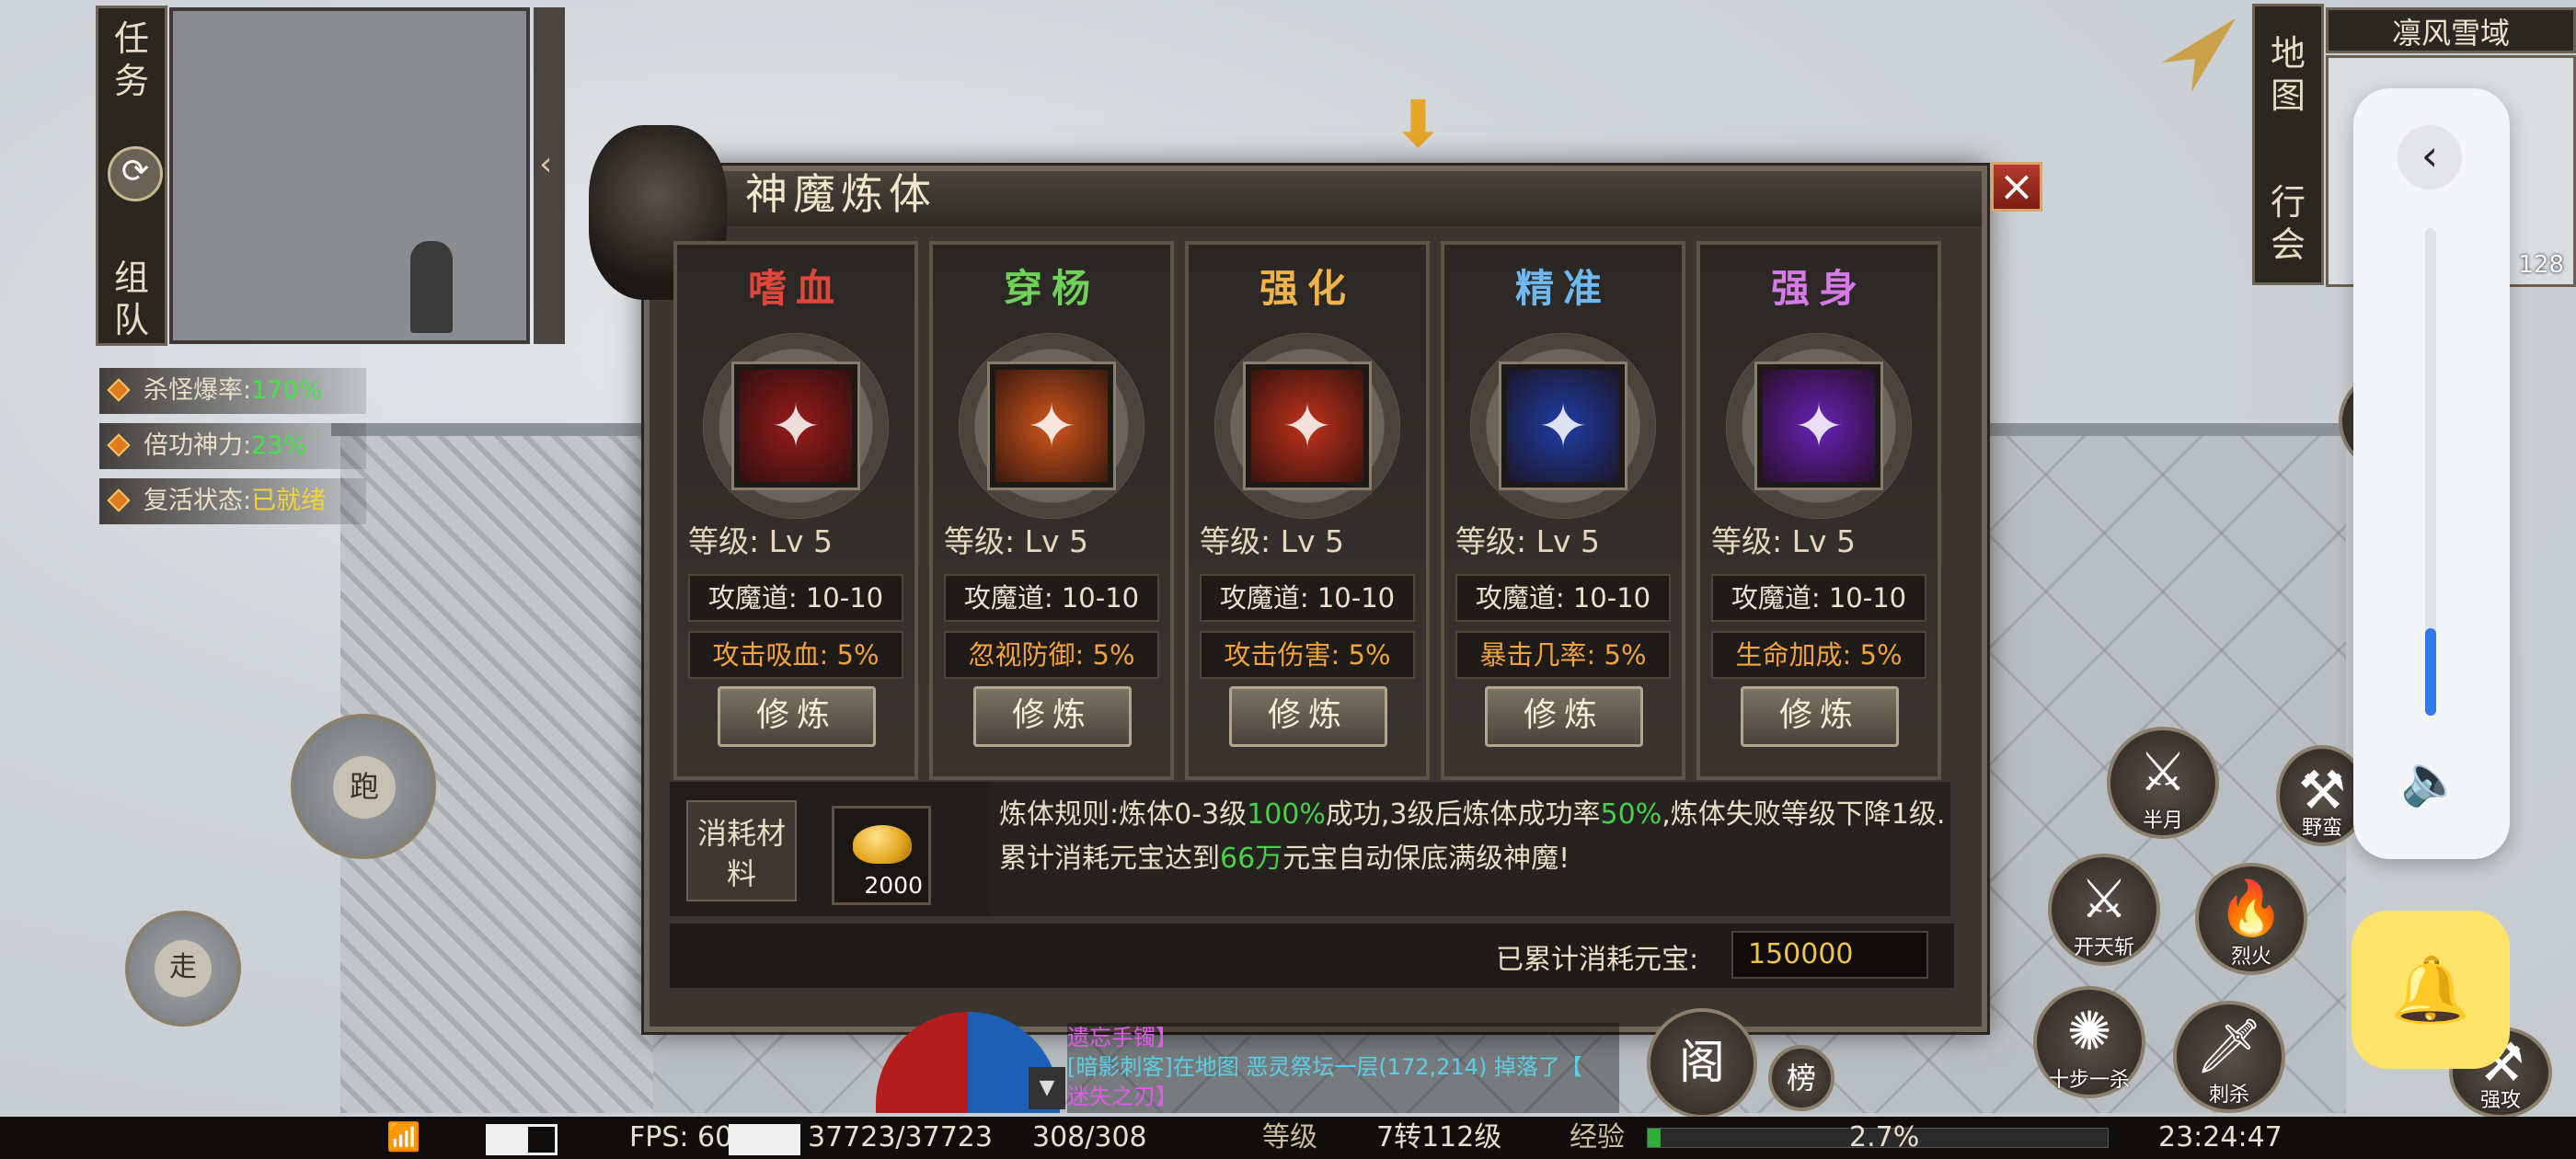 The image size is (2576, 1159). Describe the element at coordinates (2288, 74) in the screenshot. I see `tab-map: 地图` at that location.